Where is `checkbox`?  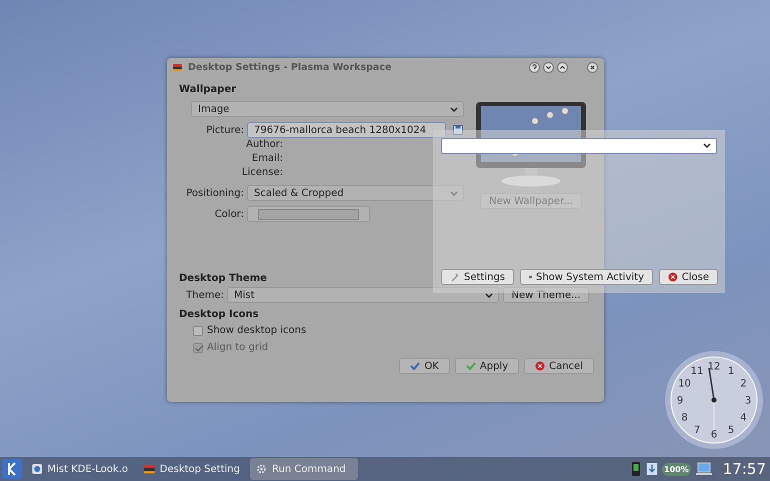 checkbox is located at coordinates (198, 331).